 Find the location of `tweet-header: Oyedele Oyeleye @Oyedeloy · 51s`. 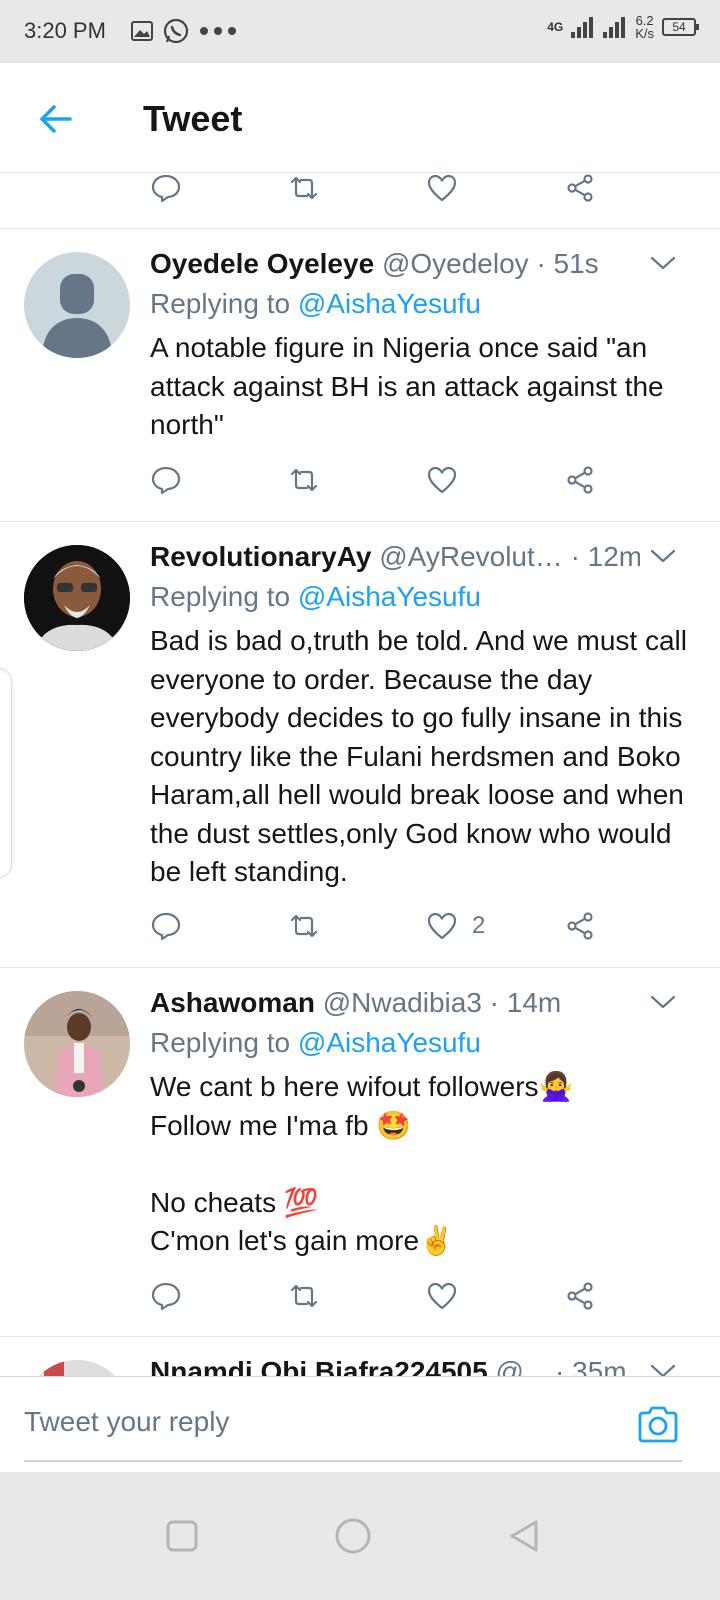

tweet-header: Oyedele Oyeleye @Oyedeloy · 51s is located at coordinates (395, 264).